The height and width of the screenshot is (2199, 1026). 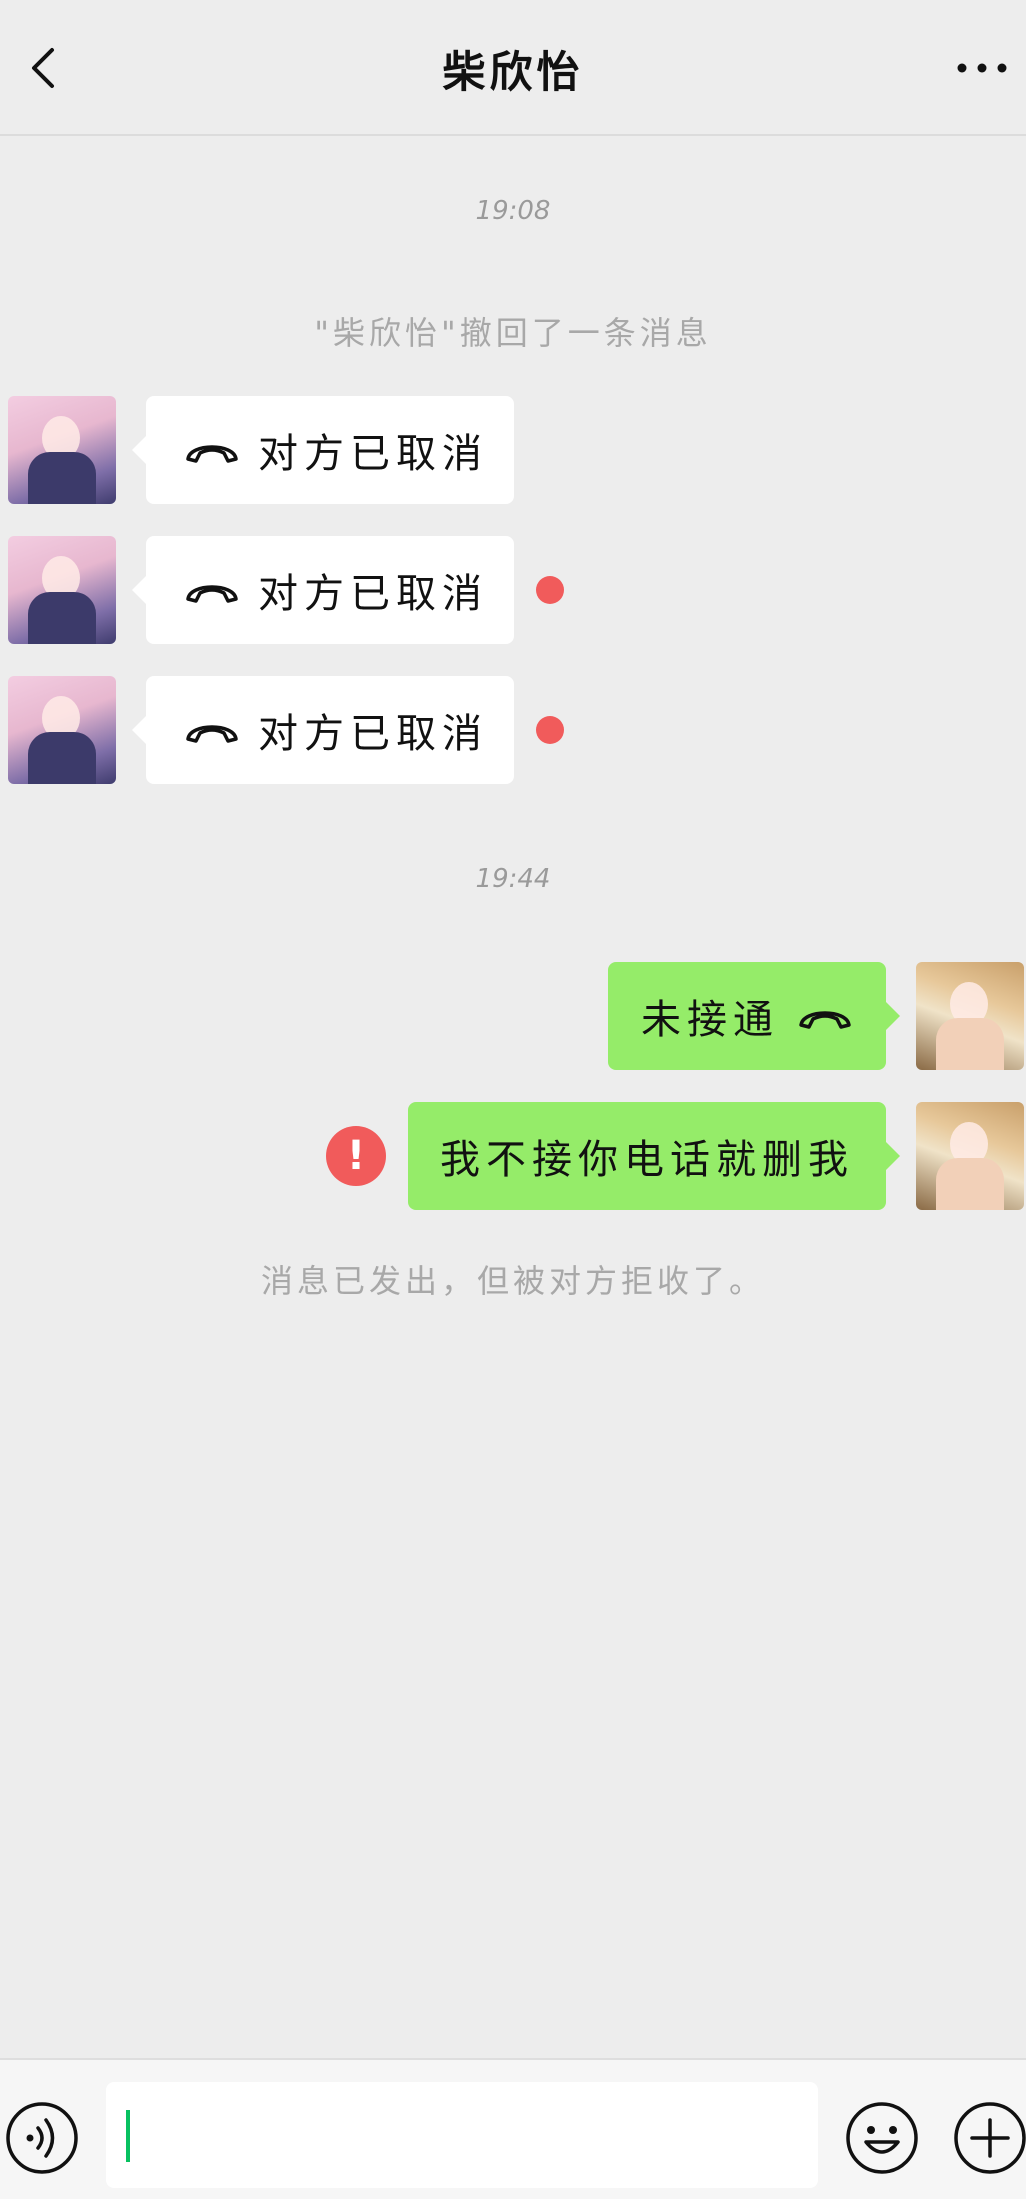 I want to click on recall-notice: "柴欣怡"撤回了一条消息, so click(x=513, y=333).